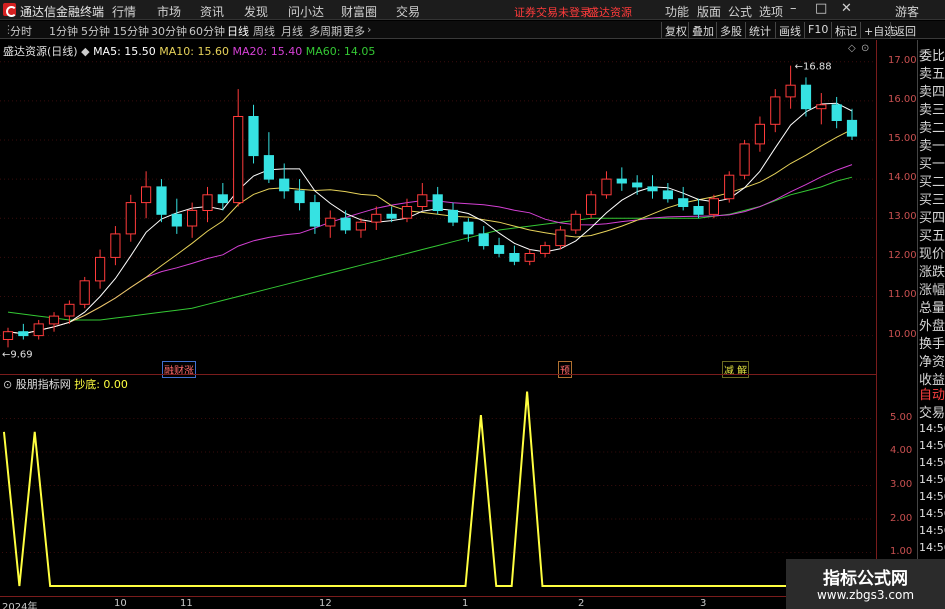 This screenshot has width=945, height=609. What do you see at coordinates (817, 30) in the screenshot?
I see `f10-button: F10` at bounding box center [817, 30].